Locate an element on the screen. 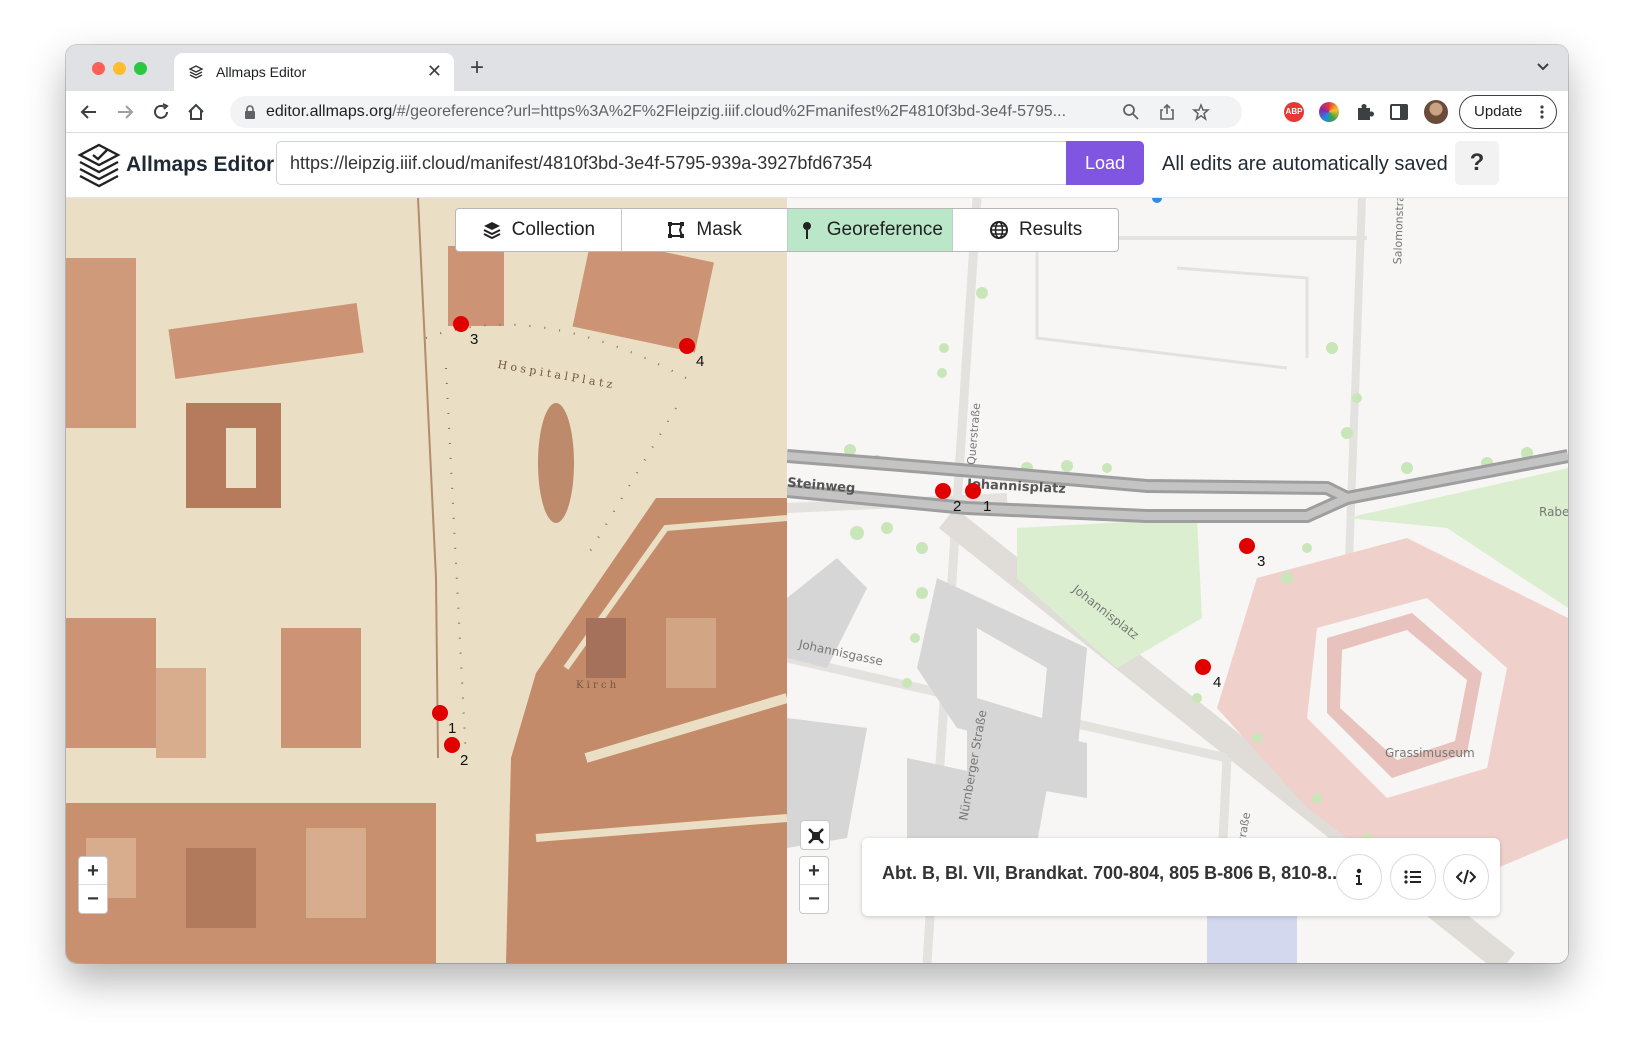 The image size is (1633, 1050). gcp-label-4: 4 is located at coordinates (700, 361).